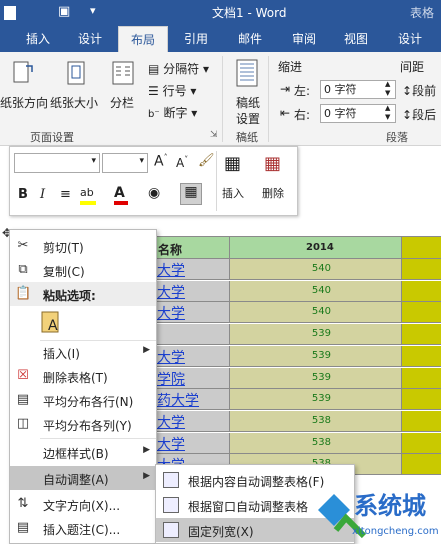 The image size is (441, 544). I want to click on tab-view: 视图, so click(356, 39).